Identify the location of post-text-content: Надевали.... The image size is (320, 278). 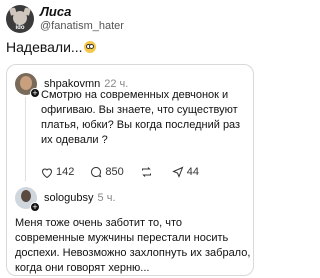
(44, 47).